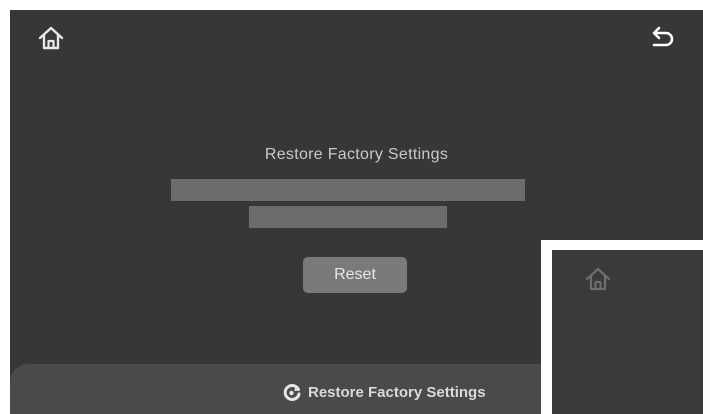  I want to click on restore-factory-settings-tab: Restore Factory Settings, so click(384, 392).